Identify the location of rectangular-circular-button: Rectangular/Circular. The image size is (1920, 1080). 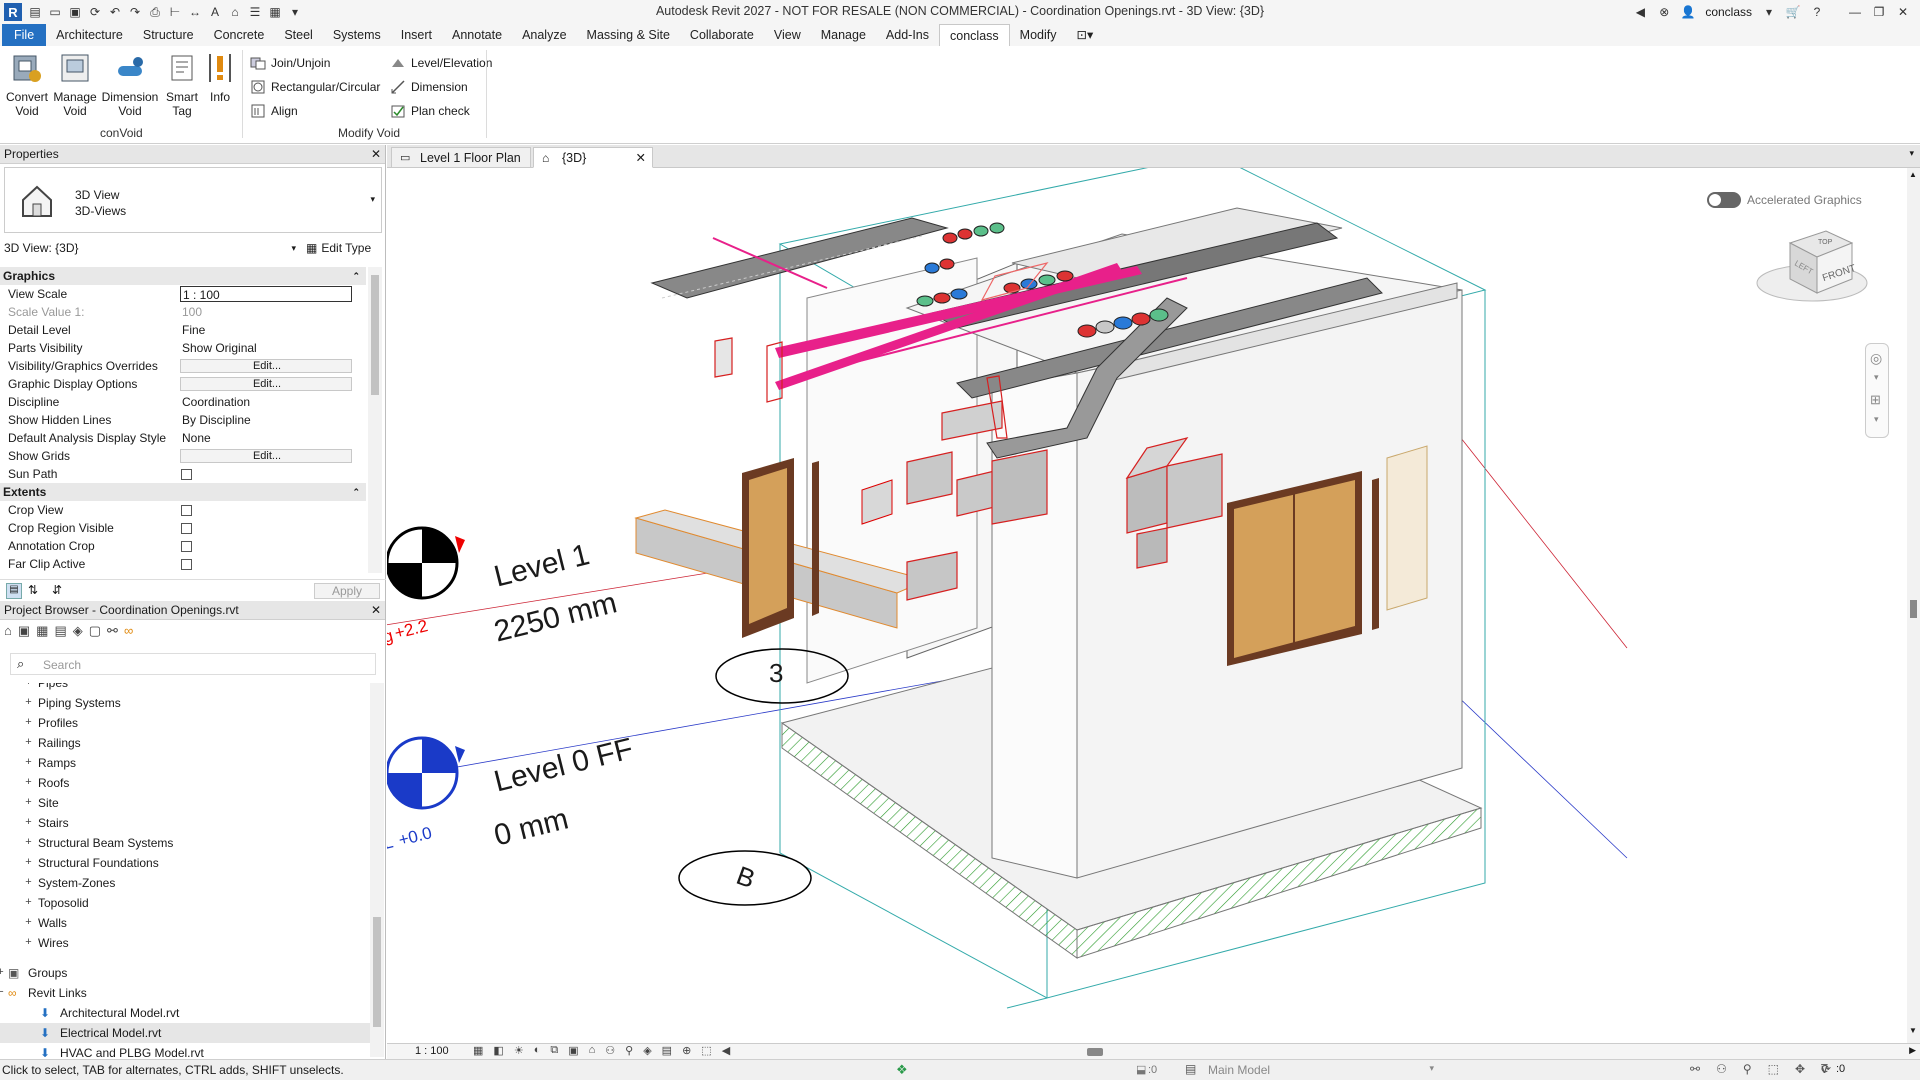
(315, 87).